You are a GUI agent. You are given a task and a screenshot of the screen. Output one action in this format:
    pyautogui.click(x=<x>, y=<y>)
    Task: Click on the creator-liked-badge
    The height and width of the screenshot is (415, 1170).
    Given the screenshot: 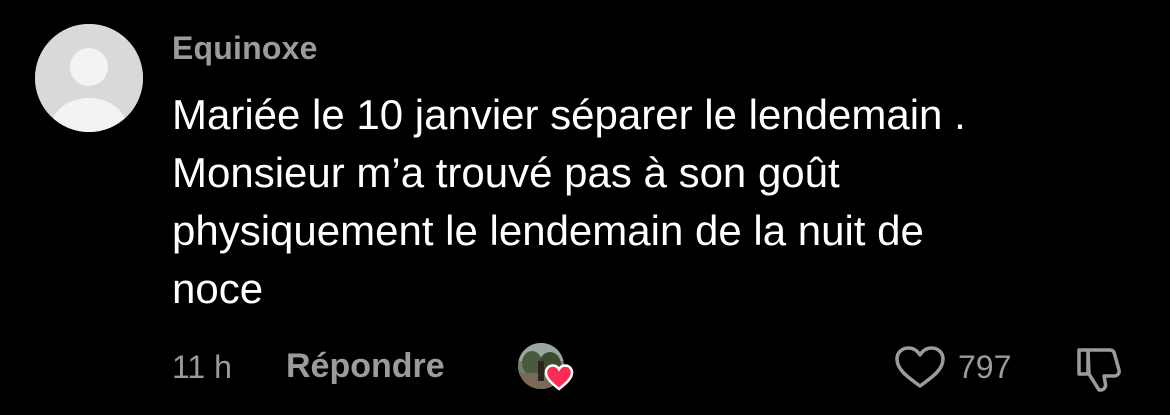 What is the action you would take?
    pyautogui.click(x=547, y=368)
    